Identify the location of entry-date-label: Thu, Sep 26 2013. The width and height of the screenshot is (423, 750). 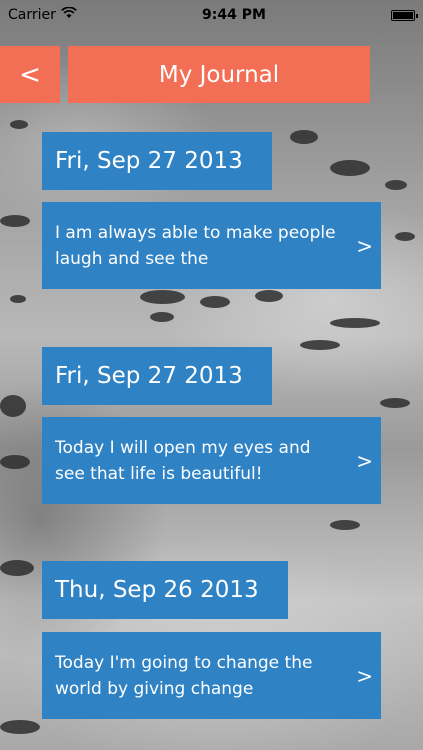
(165, 590).